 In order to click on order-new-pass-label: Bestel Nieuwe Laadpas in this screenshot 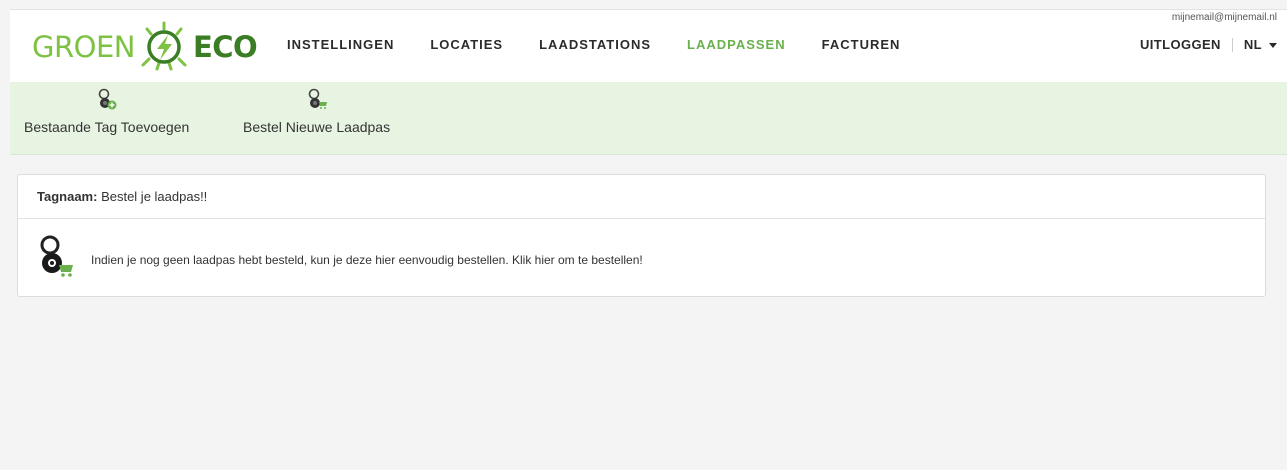, I will do `click(317, 127)`.